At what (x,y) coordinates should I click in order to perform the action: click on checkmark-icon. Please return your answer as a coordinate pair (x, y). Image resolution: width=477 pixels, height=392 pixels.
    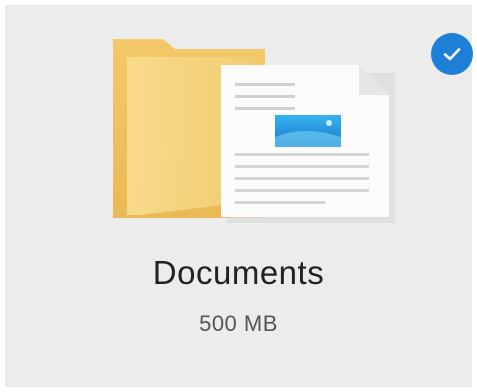
    Looking at the image, I should click on (452, 54).